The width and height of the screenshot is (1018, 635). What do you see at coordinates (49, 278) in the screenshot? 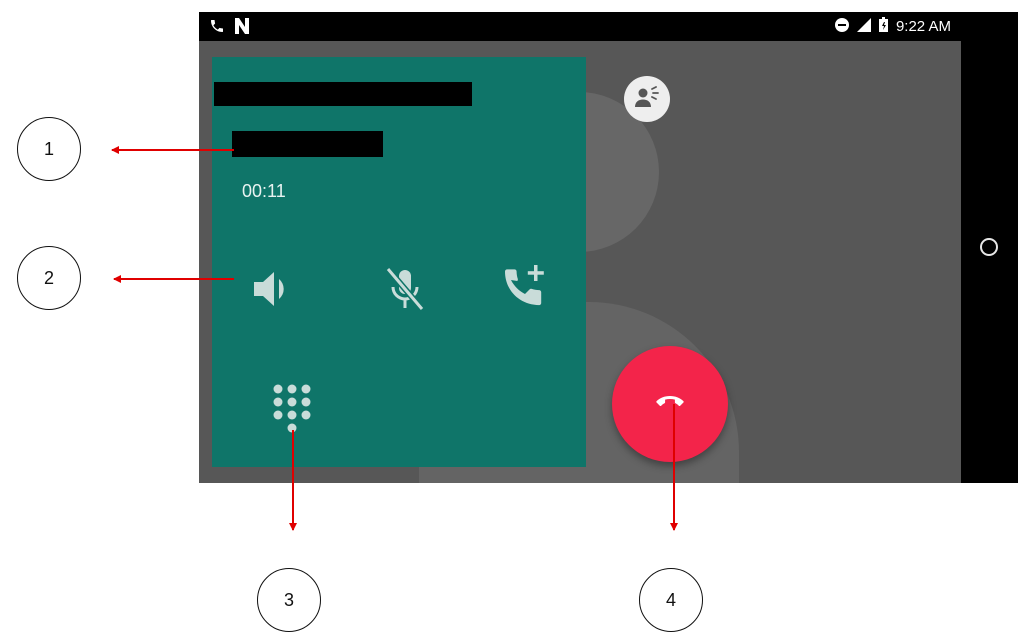
I see `annotation-2: 2` at bounding box center [49, 278].